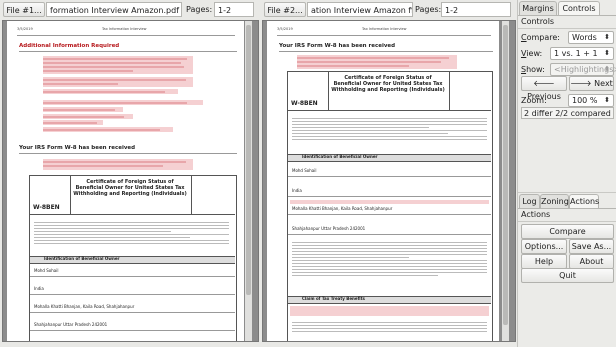 This screenshot has height=347, width=616. What do you see at coordinates (304, 103) in the screenshot?
I see `right-form-number: W-8BEN` at bounding box center [304, 103].